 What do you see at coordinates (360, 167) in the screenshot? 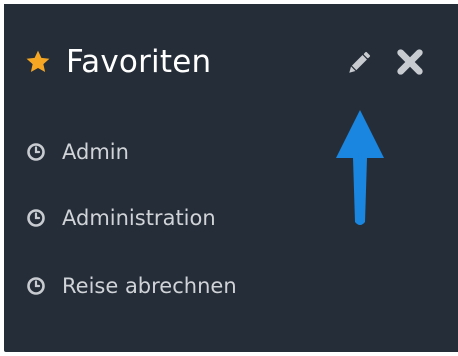
I see `arrow-up-icon` at bounding box center [360, 167].